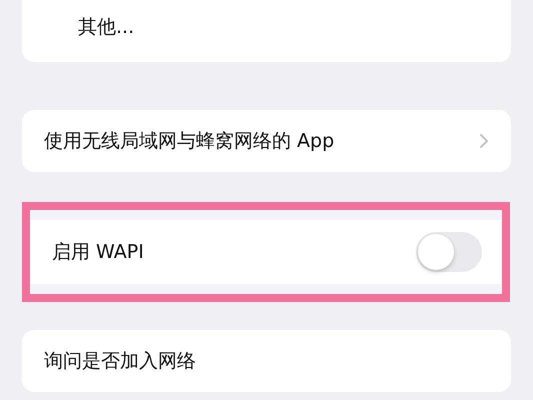 The width and height of the screenshot is (533, 400). Describe the element at coordinates (449, 252) in the screenshot. I see `toggle-switch` at that location.